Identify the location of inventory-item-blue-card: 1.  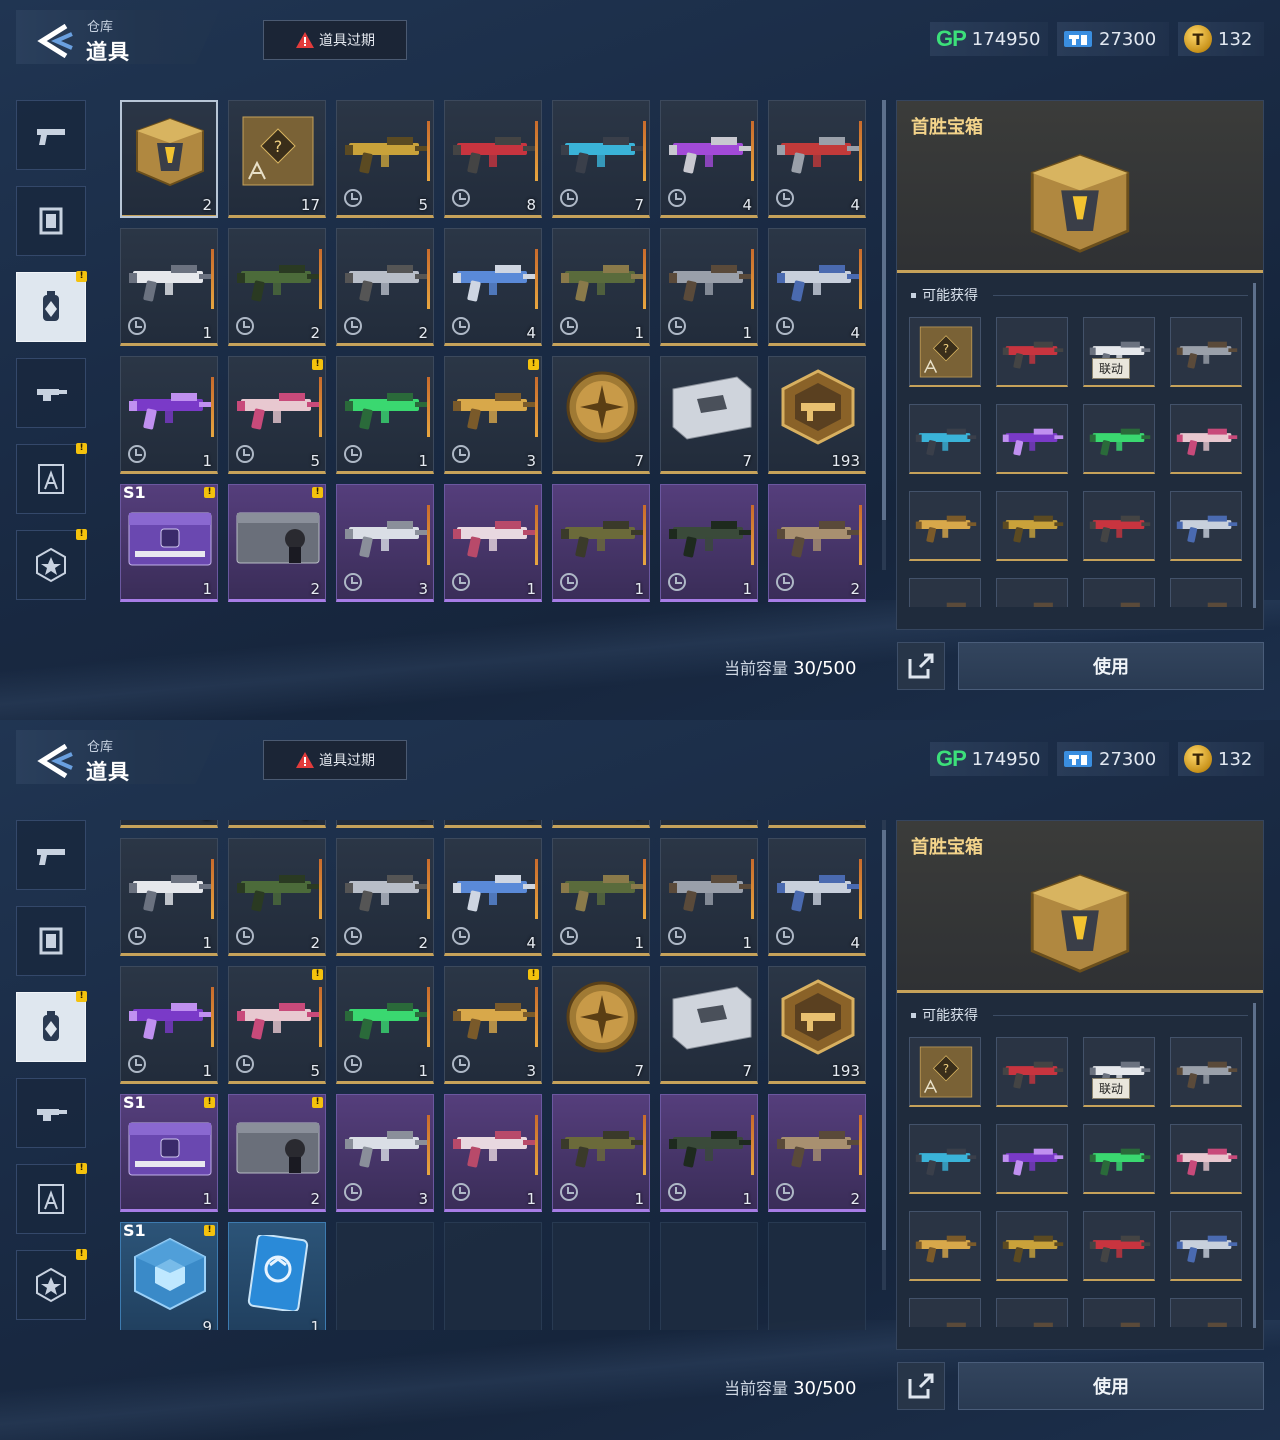
(277, 1276).